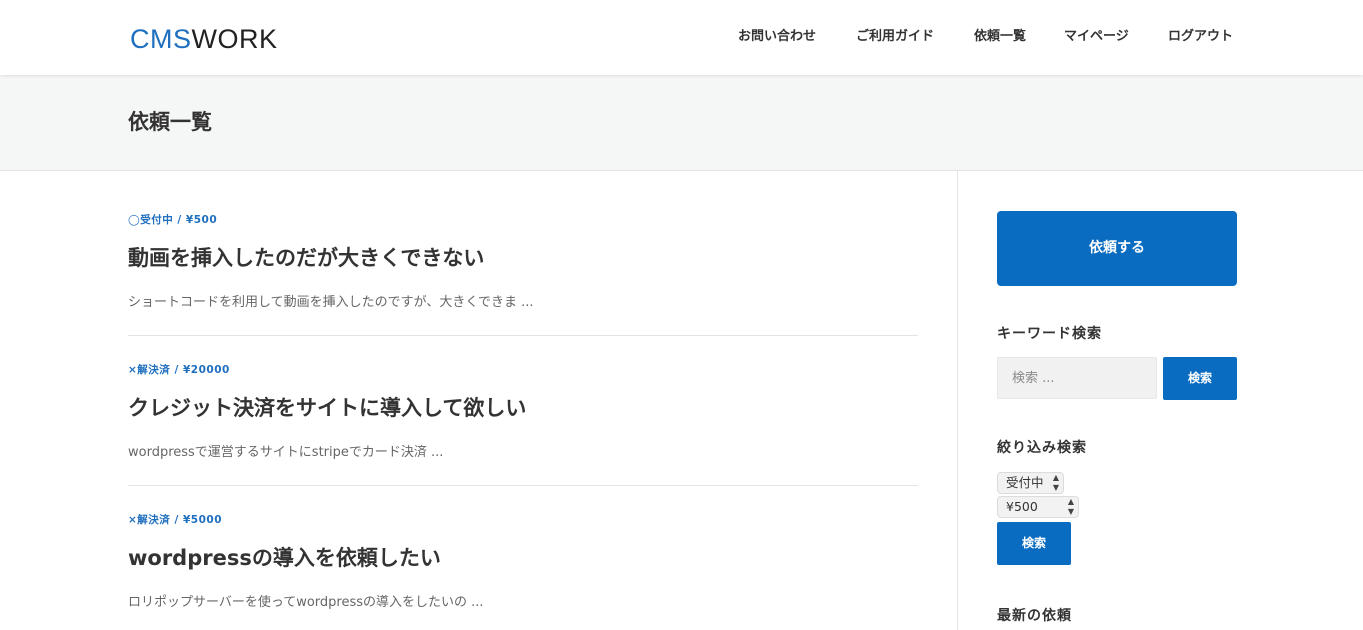  Describe the element at coordinates (1000, 37) in the screenshot. I see `nav-request-list: 依頼一覧` at that location.